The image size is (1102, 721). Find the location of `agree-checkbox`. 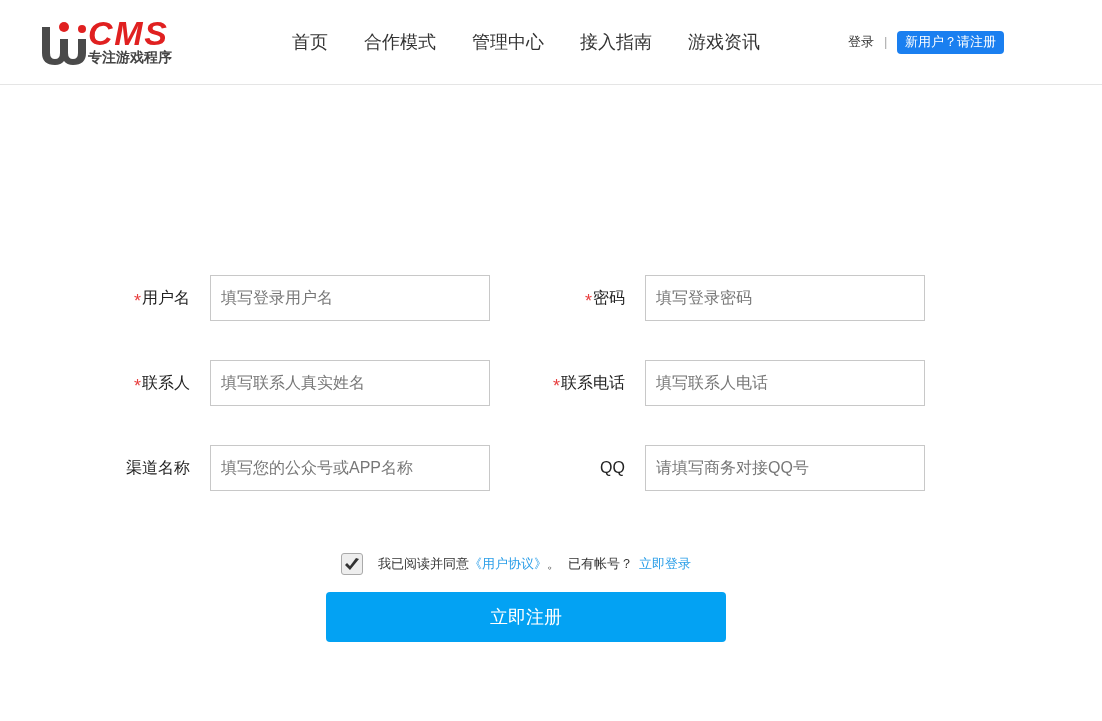

agree-checkbox is located at coordinates (352, 564).